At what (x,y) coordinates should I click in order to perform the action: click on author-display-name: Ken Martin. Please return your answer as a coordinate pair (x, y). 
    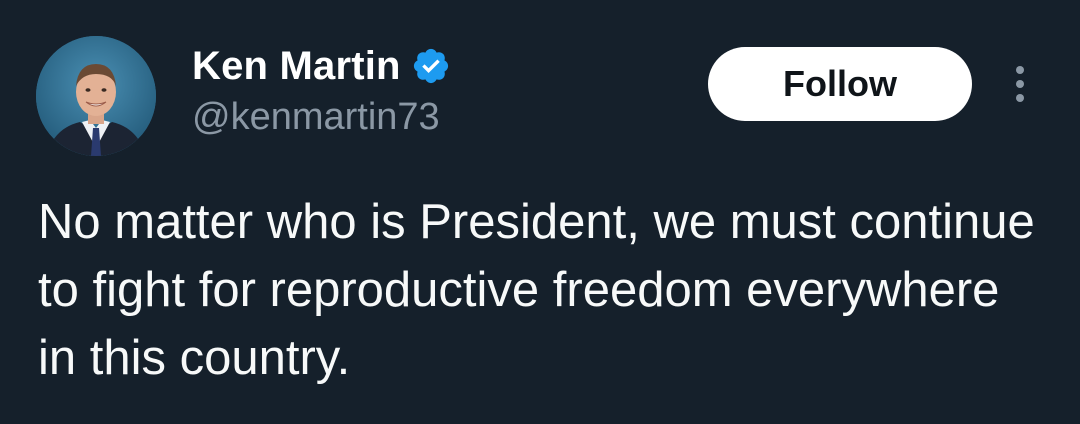
    Looking at the image, I should click on (296, 66).